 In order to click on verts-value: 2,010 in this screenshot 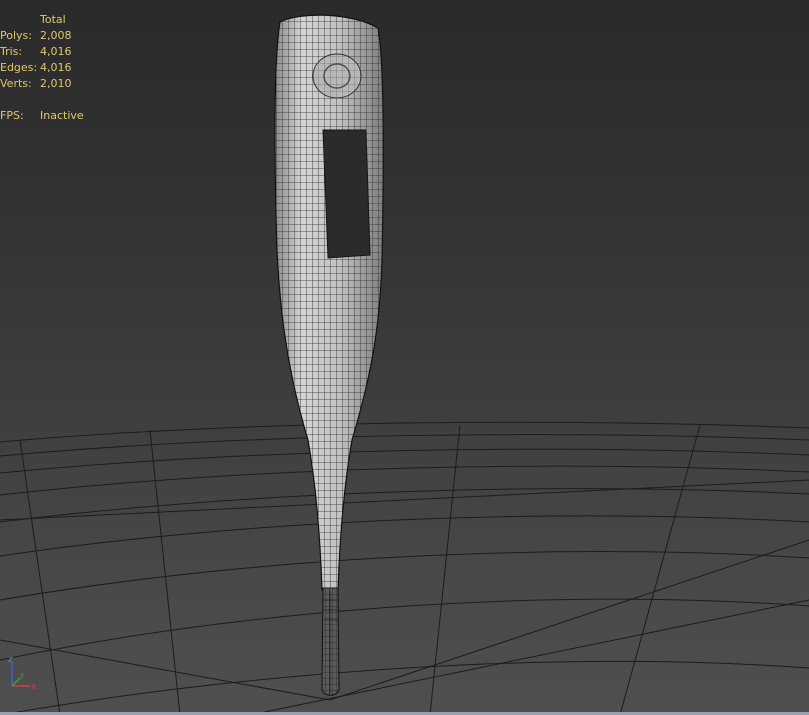, I will do `click(56, 83)`.